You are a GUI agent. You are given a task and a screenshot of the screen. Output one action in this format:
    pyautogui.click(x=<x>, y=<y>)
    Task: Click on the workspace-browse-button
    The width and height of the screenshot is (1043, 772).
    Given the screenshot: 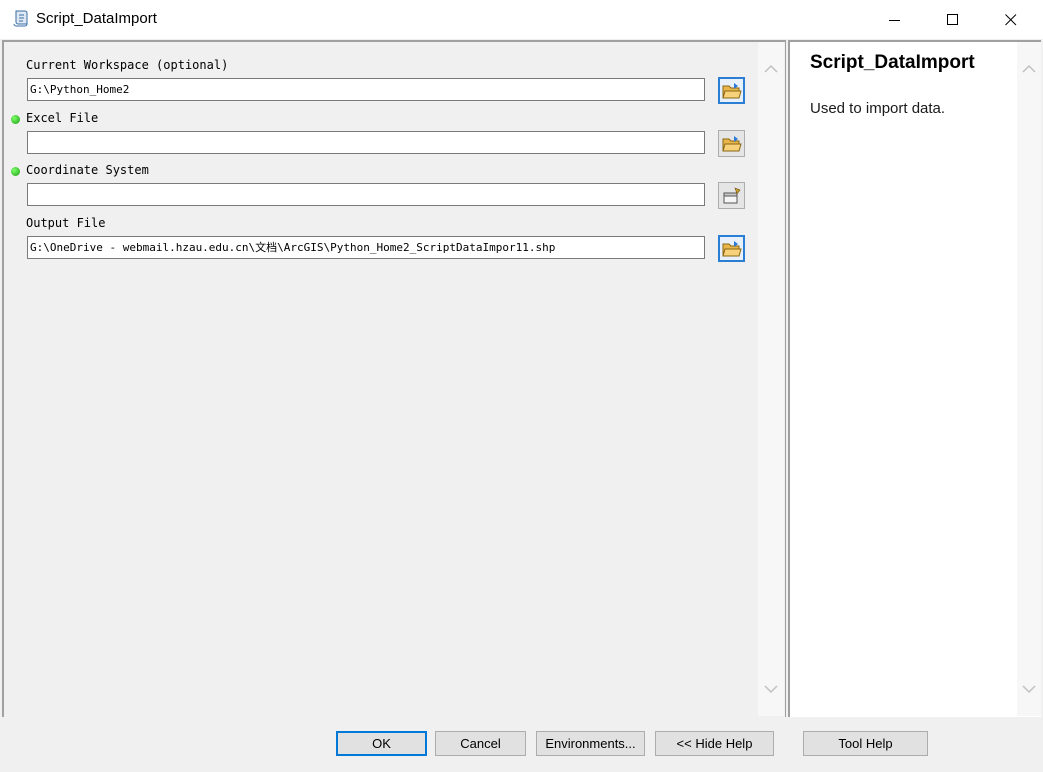 What is the action you would take?
    pyautogui.click(x=731, y=90)
    